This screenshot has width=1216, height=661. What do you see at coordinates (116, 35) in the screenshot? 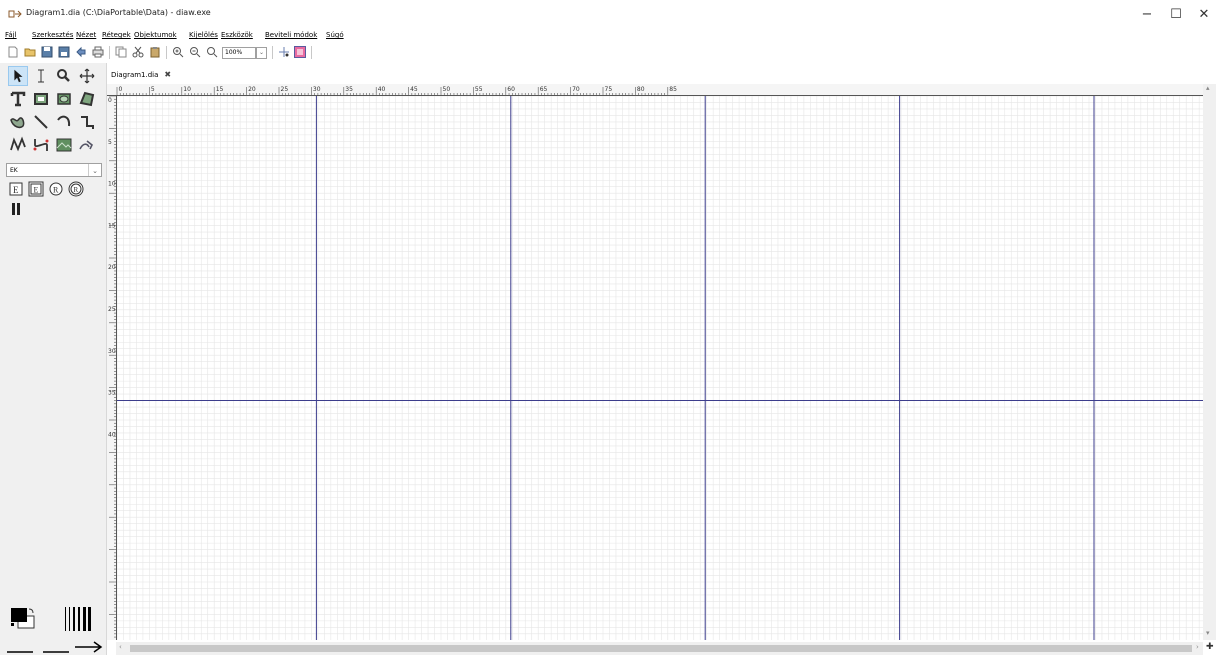
I see `menu-layers: Rétegek` at bounding box center [116, 35].